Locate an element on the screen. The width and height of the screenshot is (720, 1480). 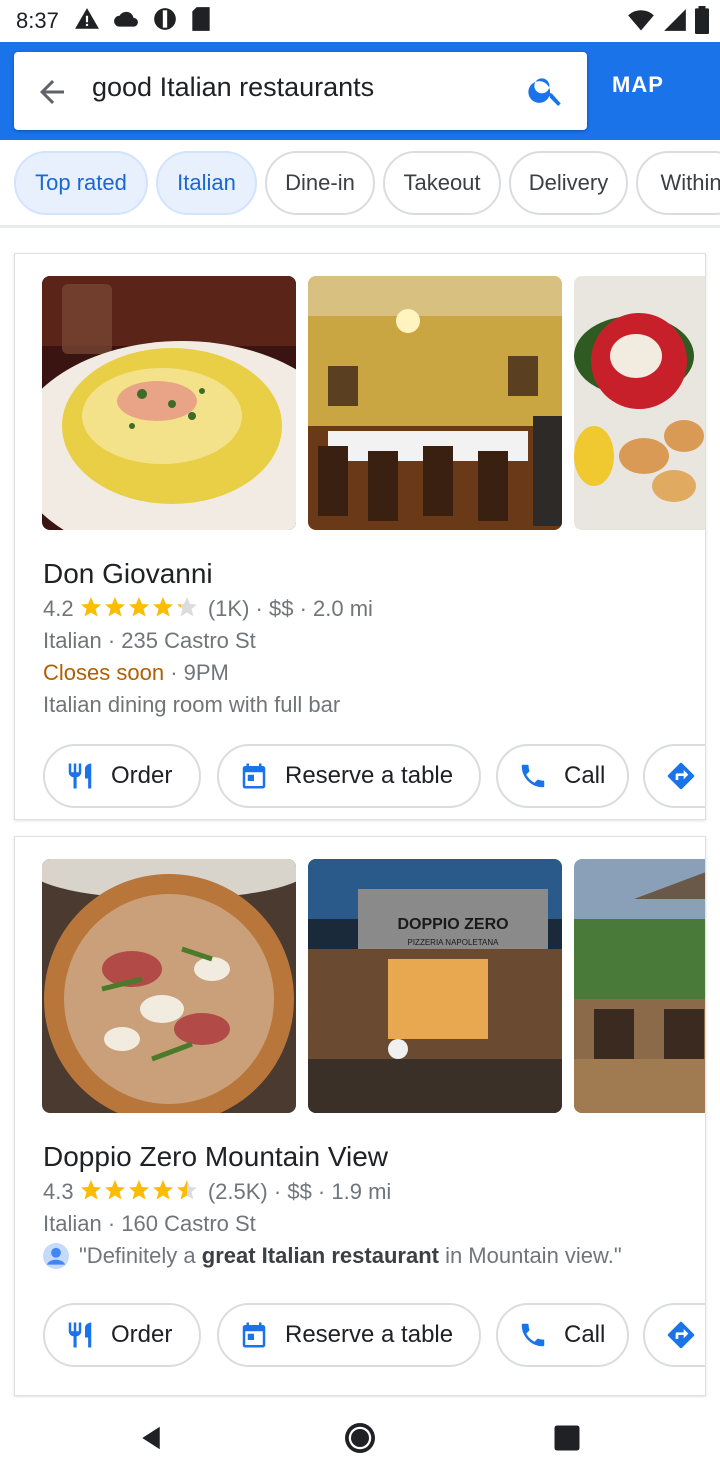
category-line: Italian · 235 Castro St is located at coordinates (149, 640).